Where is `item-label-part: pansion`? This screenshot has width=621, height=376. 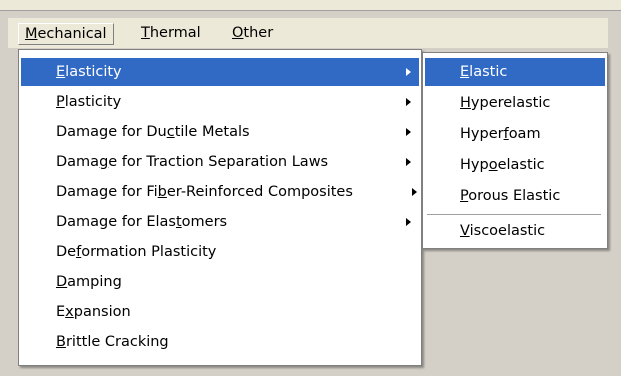 item-label-part: pansion is located at coordinates (102, 312).